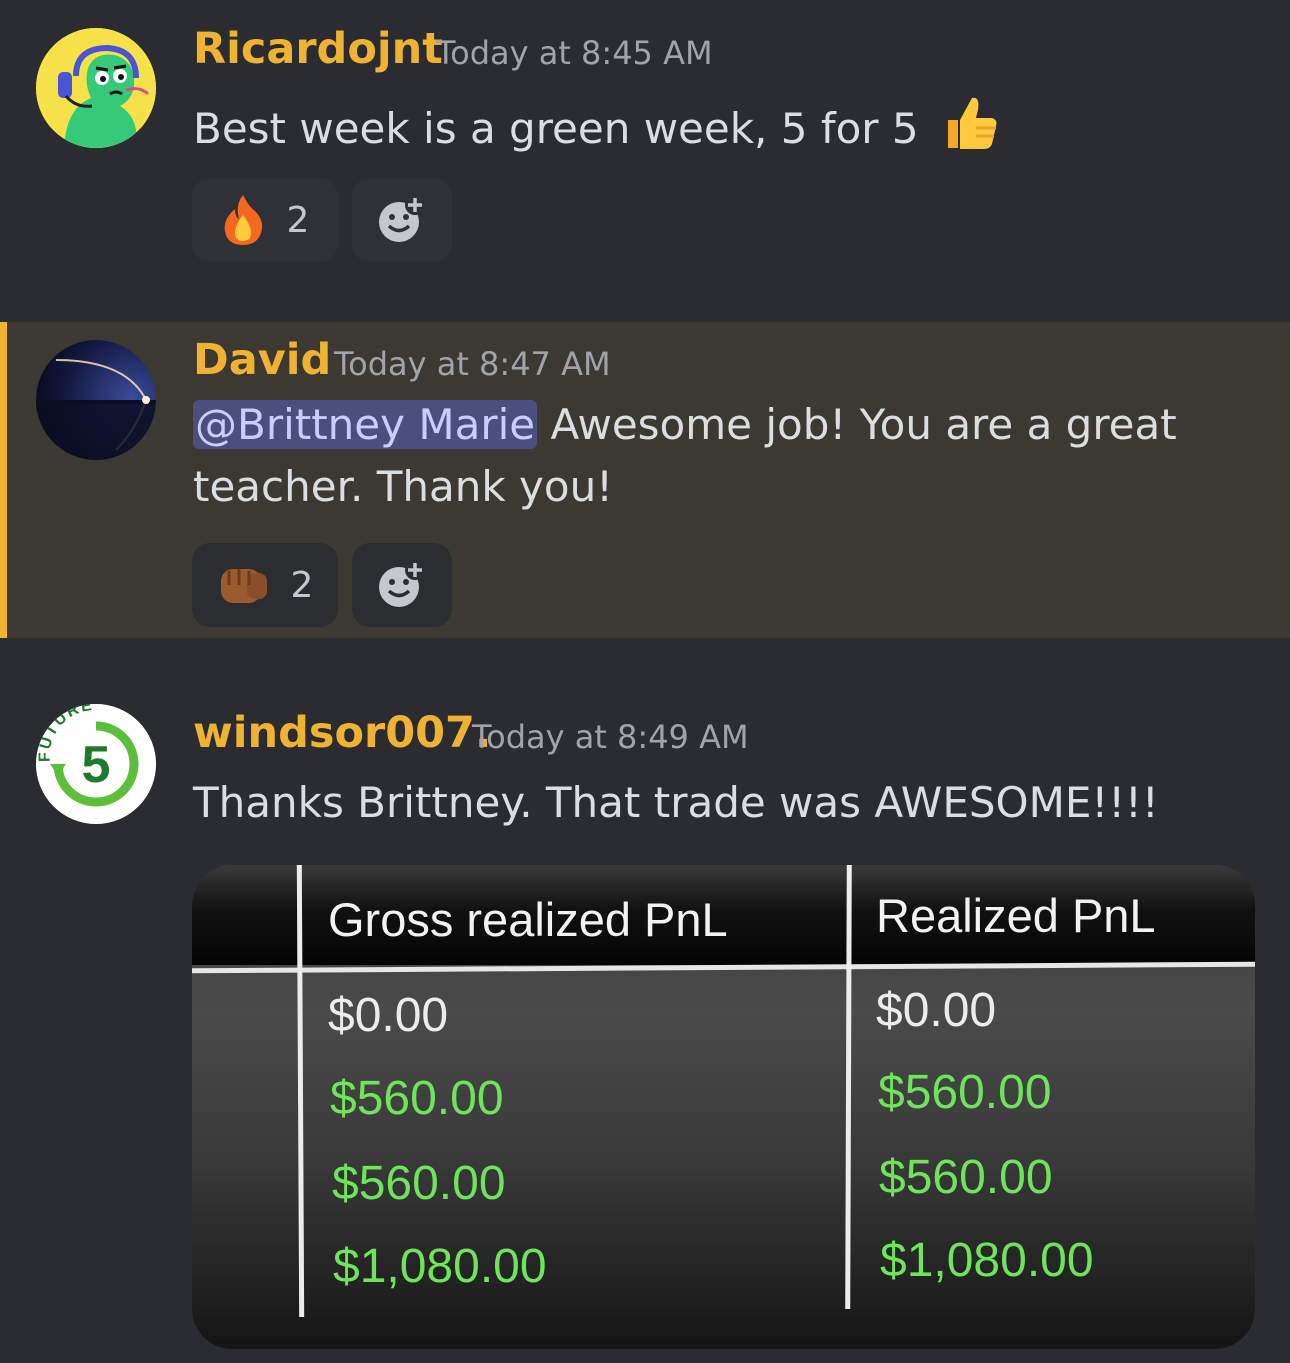 The width and height of the screenshot is (1290, 1363). I want to click on night-sky-avatar-icon, so click(96, 400).